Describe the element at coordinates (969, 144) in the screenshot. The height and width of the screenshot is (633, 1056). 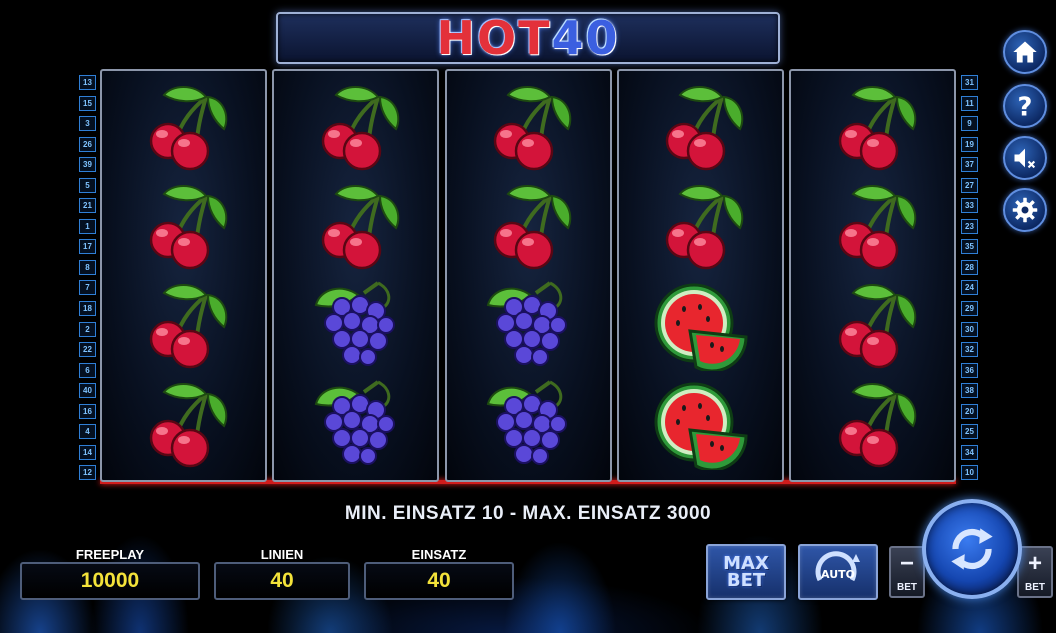
I see `line-number: 19` at that location.